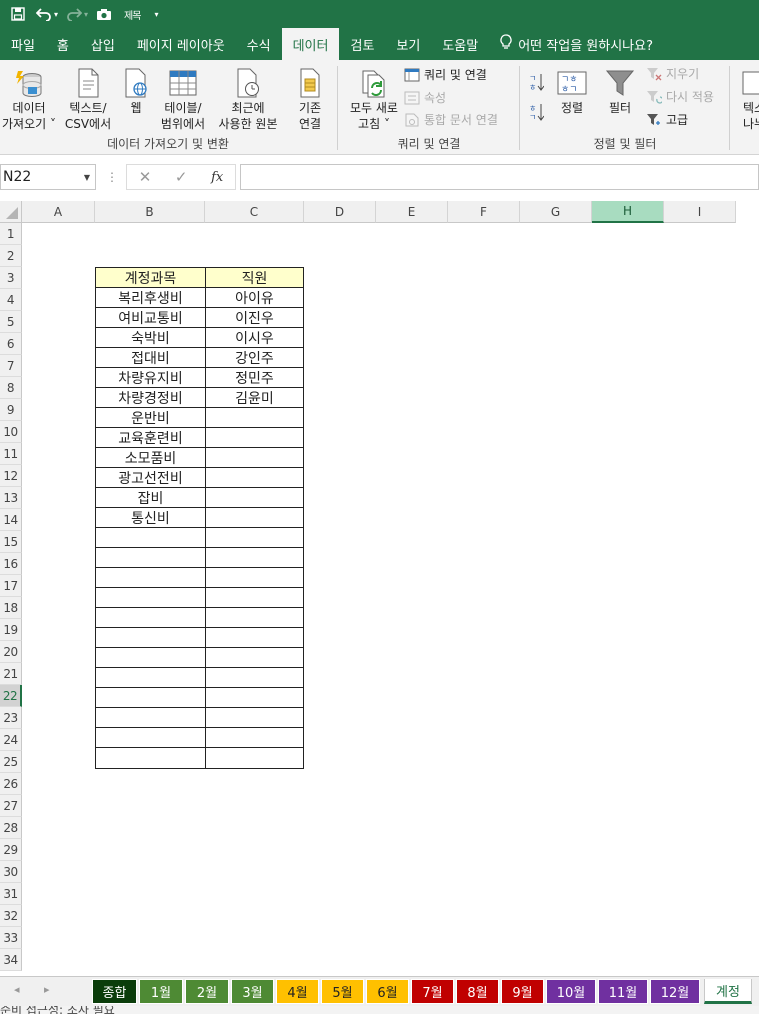 The width and height of the screenshot is (759, 1014). Describe the element at coordinates (11, 784) in the screenshot. I see `row-header-26: 26` at that location.